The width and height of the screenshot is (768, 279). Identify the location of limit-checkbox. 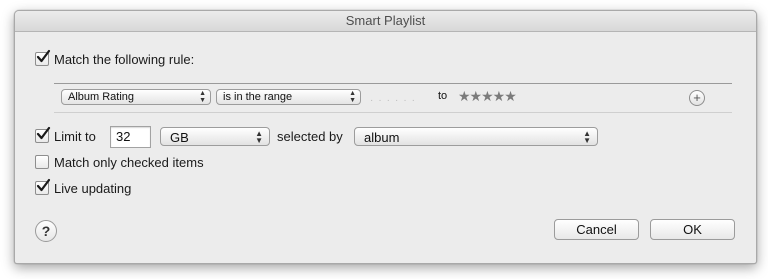
(43, 134).